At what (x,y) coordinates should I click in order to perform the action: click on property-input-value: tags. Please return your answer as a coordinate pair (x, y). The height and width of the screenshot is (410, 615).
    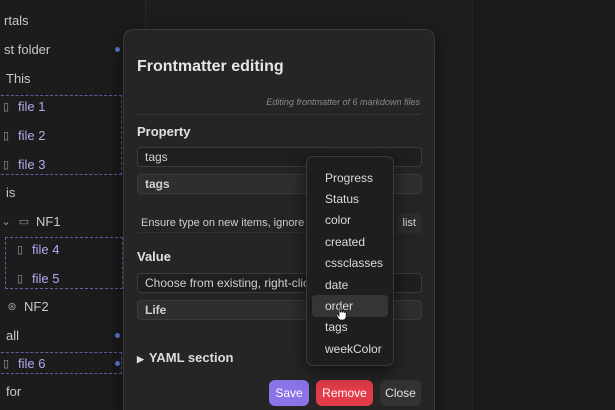
    Looking at the image, I should click on (156, 157).